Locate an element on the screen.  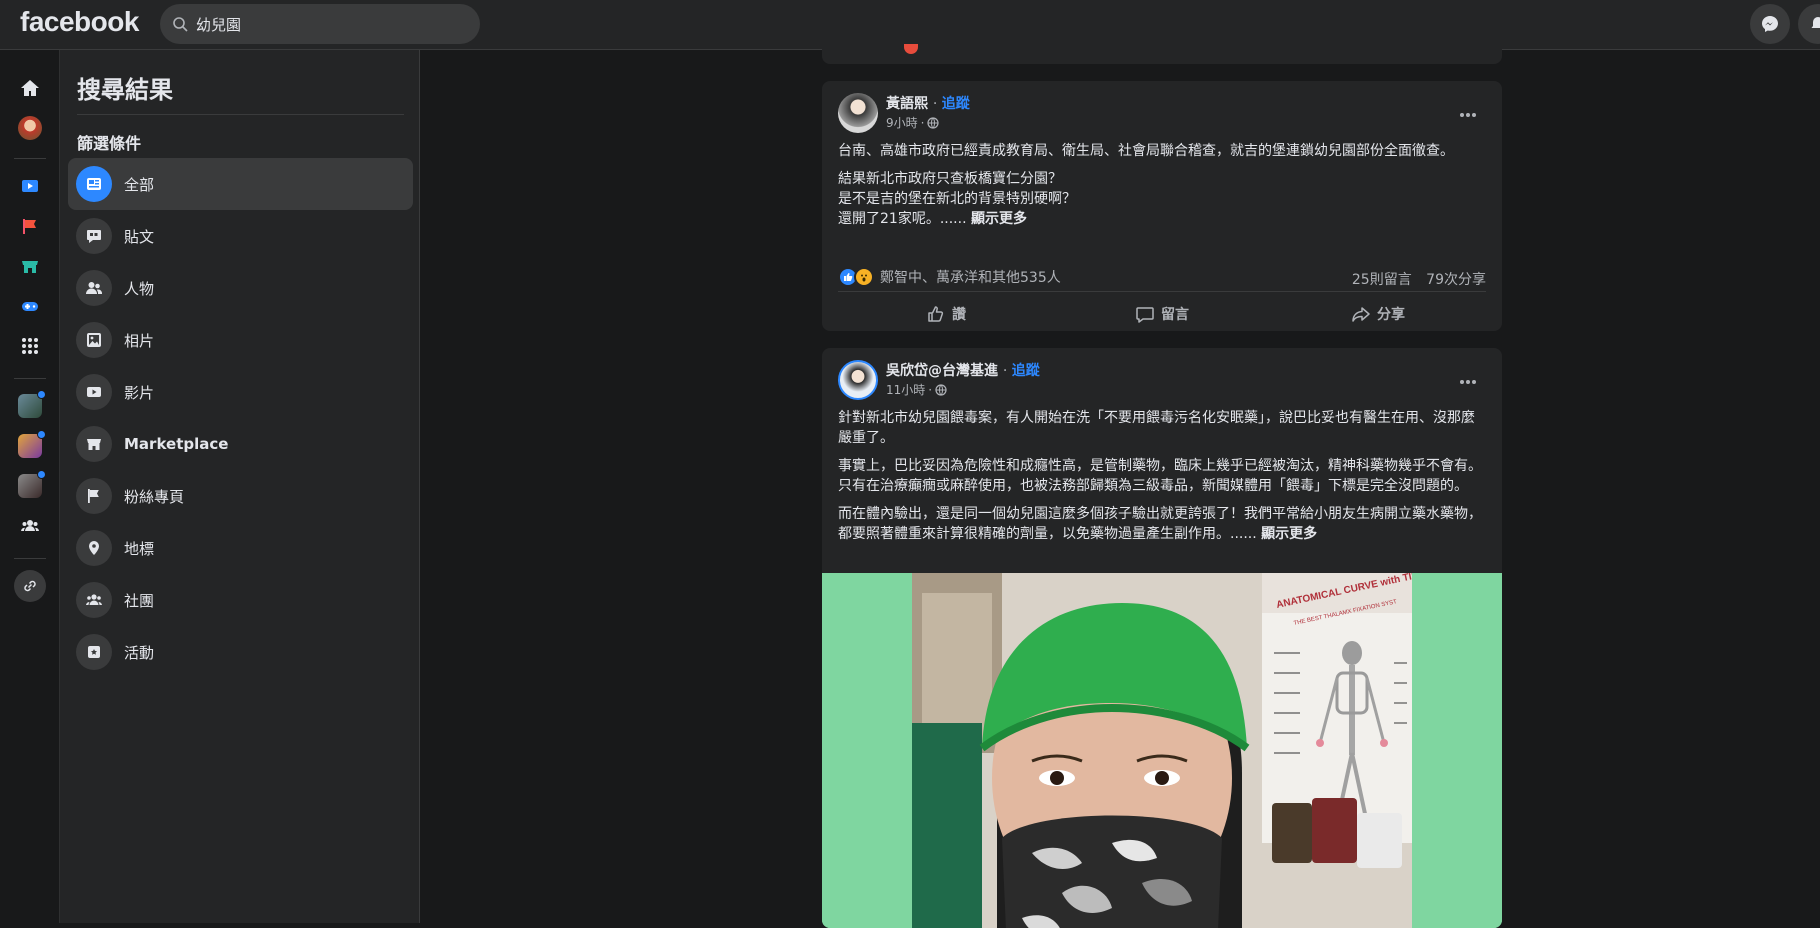
post-stats: 鄭智中、萬承洋和其他535人 25則留言 79次分享 is located at coordinates (1162, 279).